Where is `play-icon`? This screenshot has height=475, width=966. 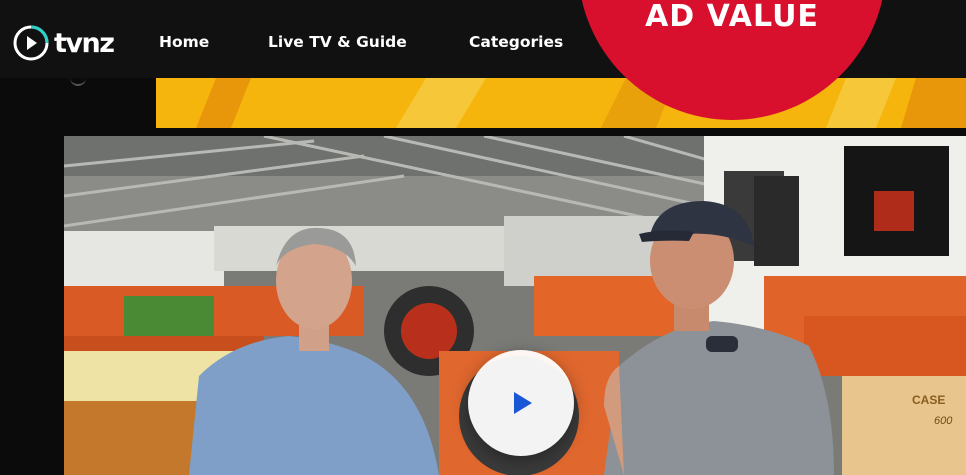 play-icon is located at coordinates (523, 403).